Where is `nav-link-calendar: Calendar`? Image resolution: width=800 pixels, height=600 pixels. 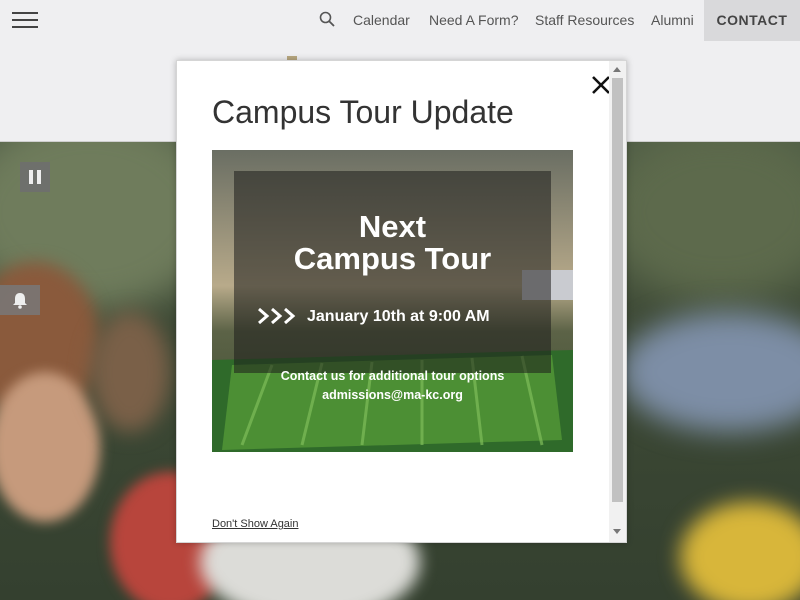 nav-link-calendar: Calendar is located at coordinates (381, 20).